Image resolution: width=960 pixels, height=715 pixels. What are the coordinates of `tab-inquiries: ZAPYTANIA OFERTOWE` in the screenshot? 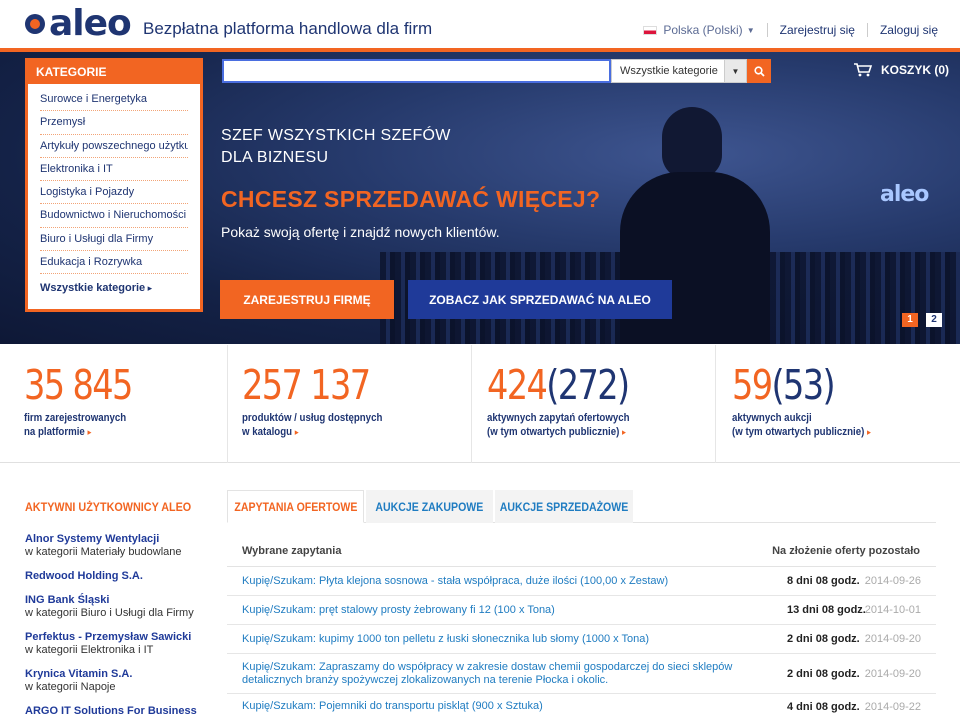 It's located at (295, 506).